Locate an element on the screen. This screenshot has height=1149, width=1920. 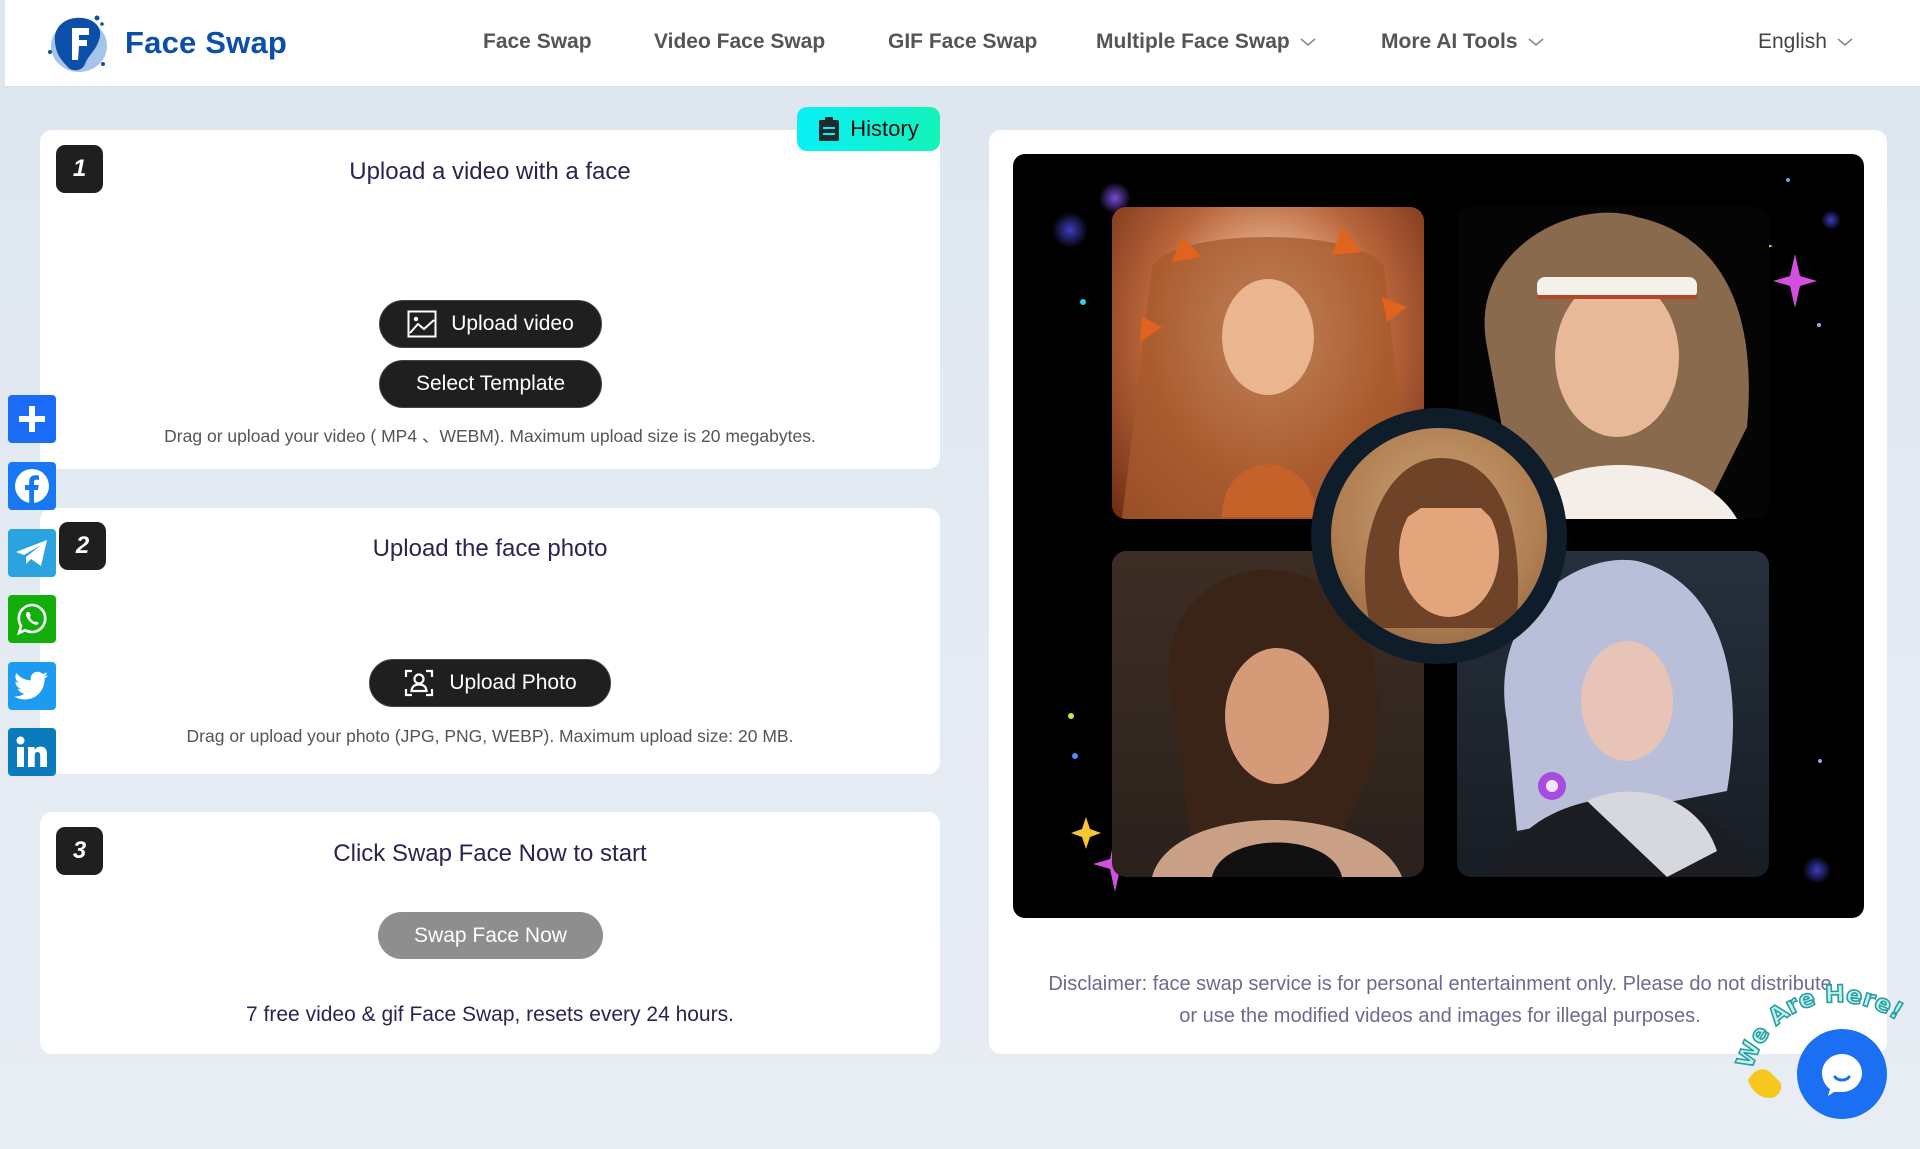
step-title: Click Swap Face Now to start is located at coordinates (490, 853).